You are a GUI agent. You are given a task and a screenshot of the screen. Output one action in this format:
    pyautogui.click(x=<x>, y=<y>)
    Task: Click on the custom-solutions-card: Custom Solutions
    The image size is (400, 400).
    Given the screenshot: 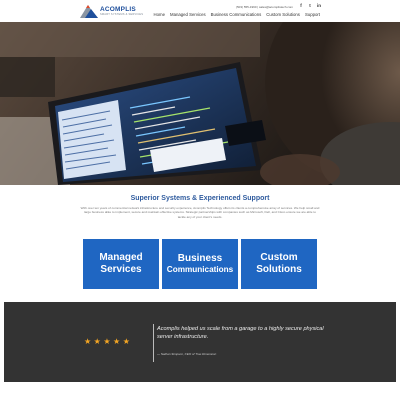 What is the action you would take?
    pyautogui.click(x=279, y=264)
    